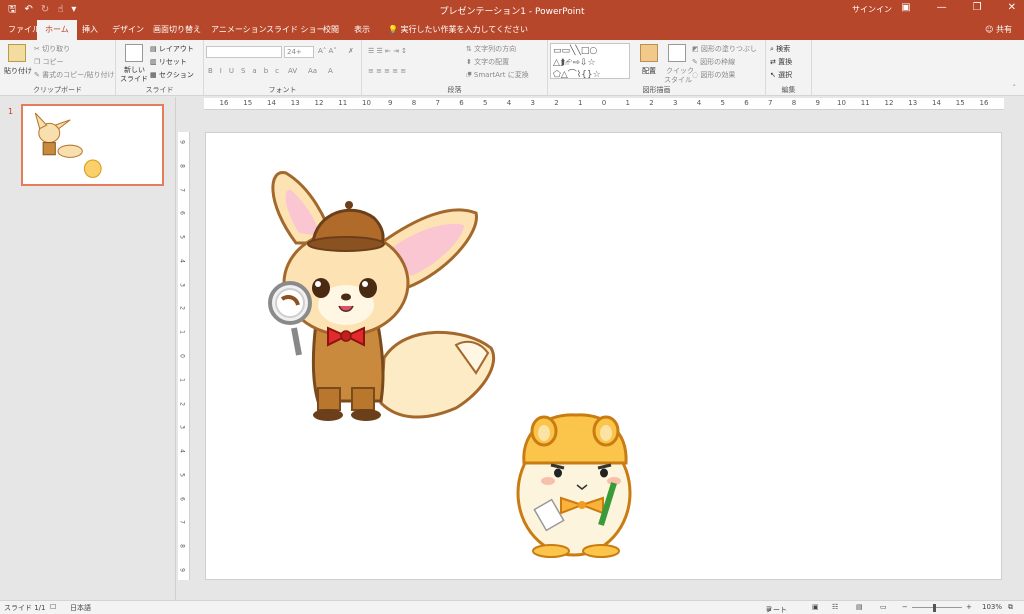  Describe the element at coordinates (458, 29) in the screenshot. I see `tell-me-box: 💡 実行したい作業を入力してください` at that location.